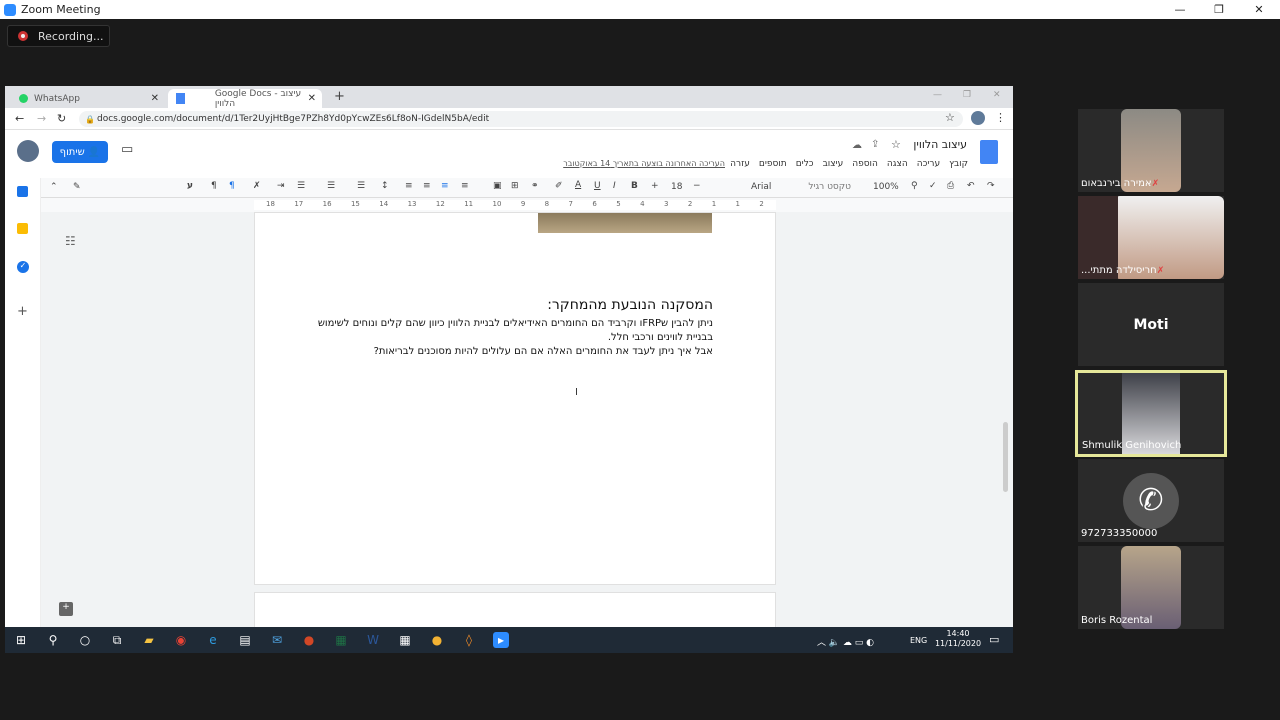 Image resolution: width=1280 pixels, height=720 pixels. What do you see at coordinates (501, 640) in the screenshot?
I see `zoom-taskbar-icon: ▸` at bounding box center [501, 640].